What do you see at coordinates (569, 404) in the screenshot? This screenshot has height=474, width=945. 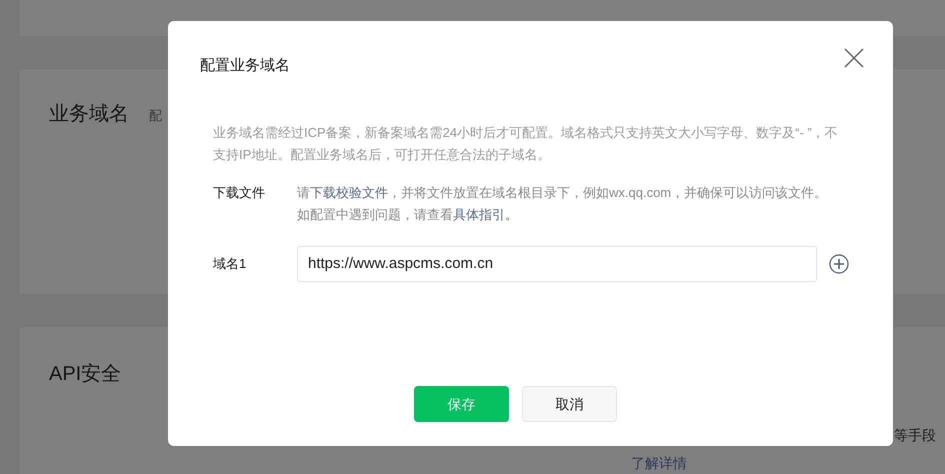 I see `cancel-button: 取消` at bounding box center [569, 404].